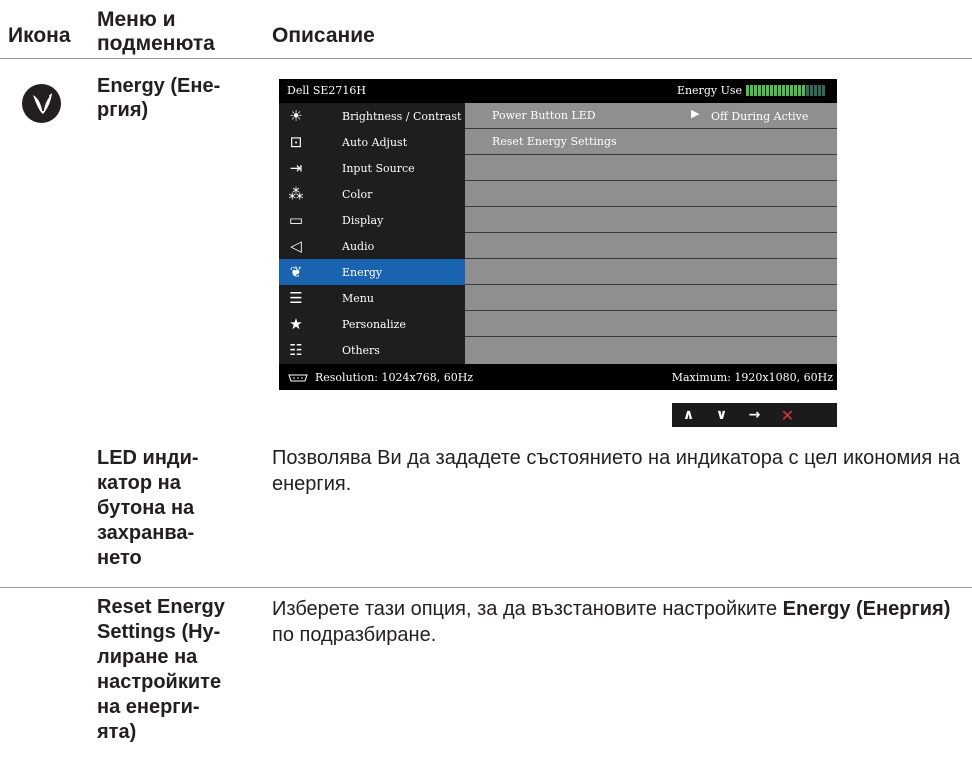 The height and width of the screenshot is (762, 972). Describe the element at coordinates (375, 142) in the screenshot. I see `osd-menu-item-label: Auto Adjust` at that location.